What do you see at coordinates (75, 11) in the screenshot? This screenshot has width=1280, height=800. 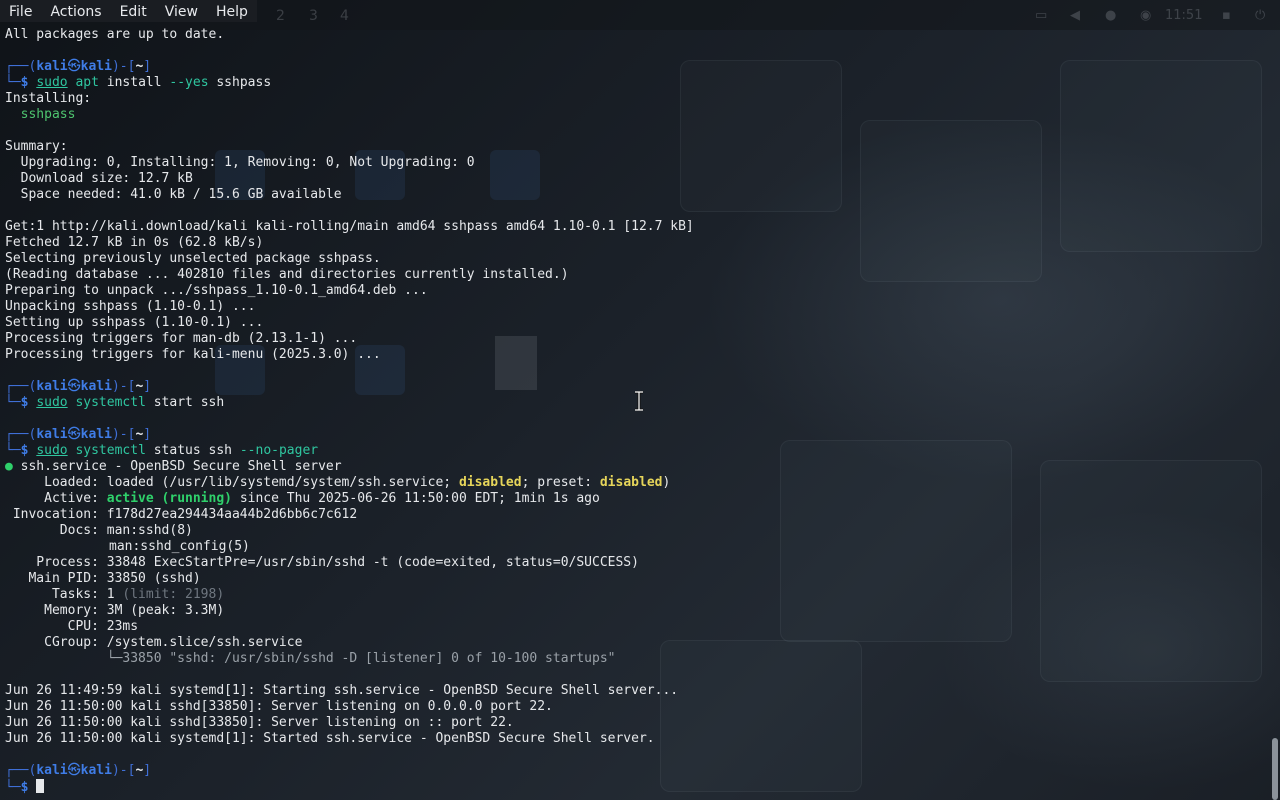 I see `menu-actions: Actions` at bounding box center [75, 11].